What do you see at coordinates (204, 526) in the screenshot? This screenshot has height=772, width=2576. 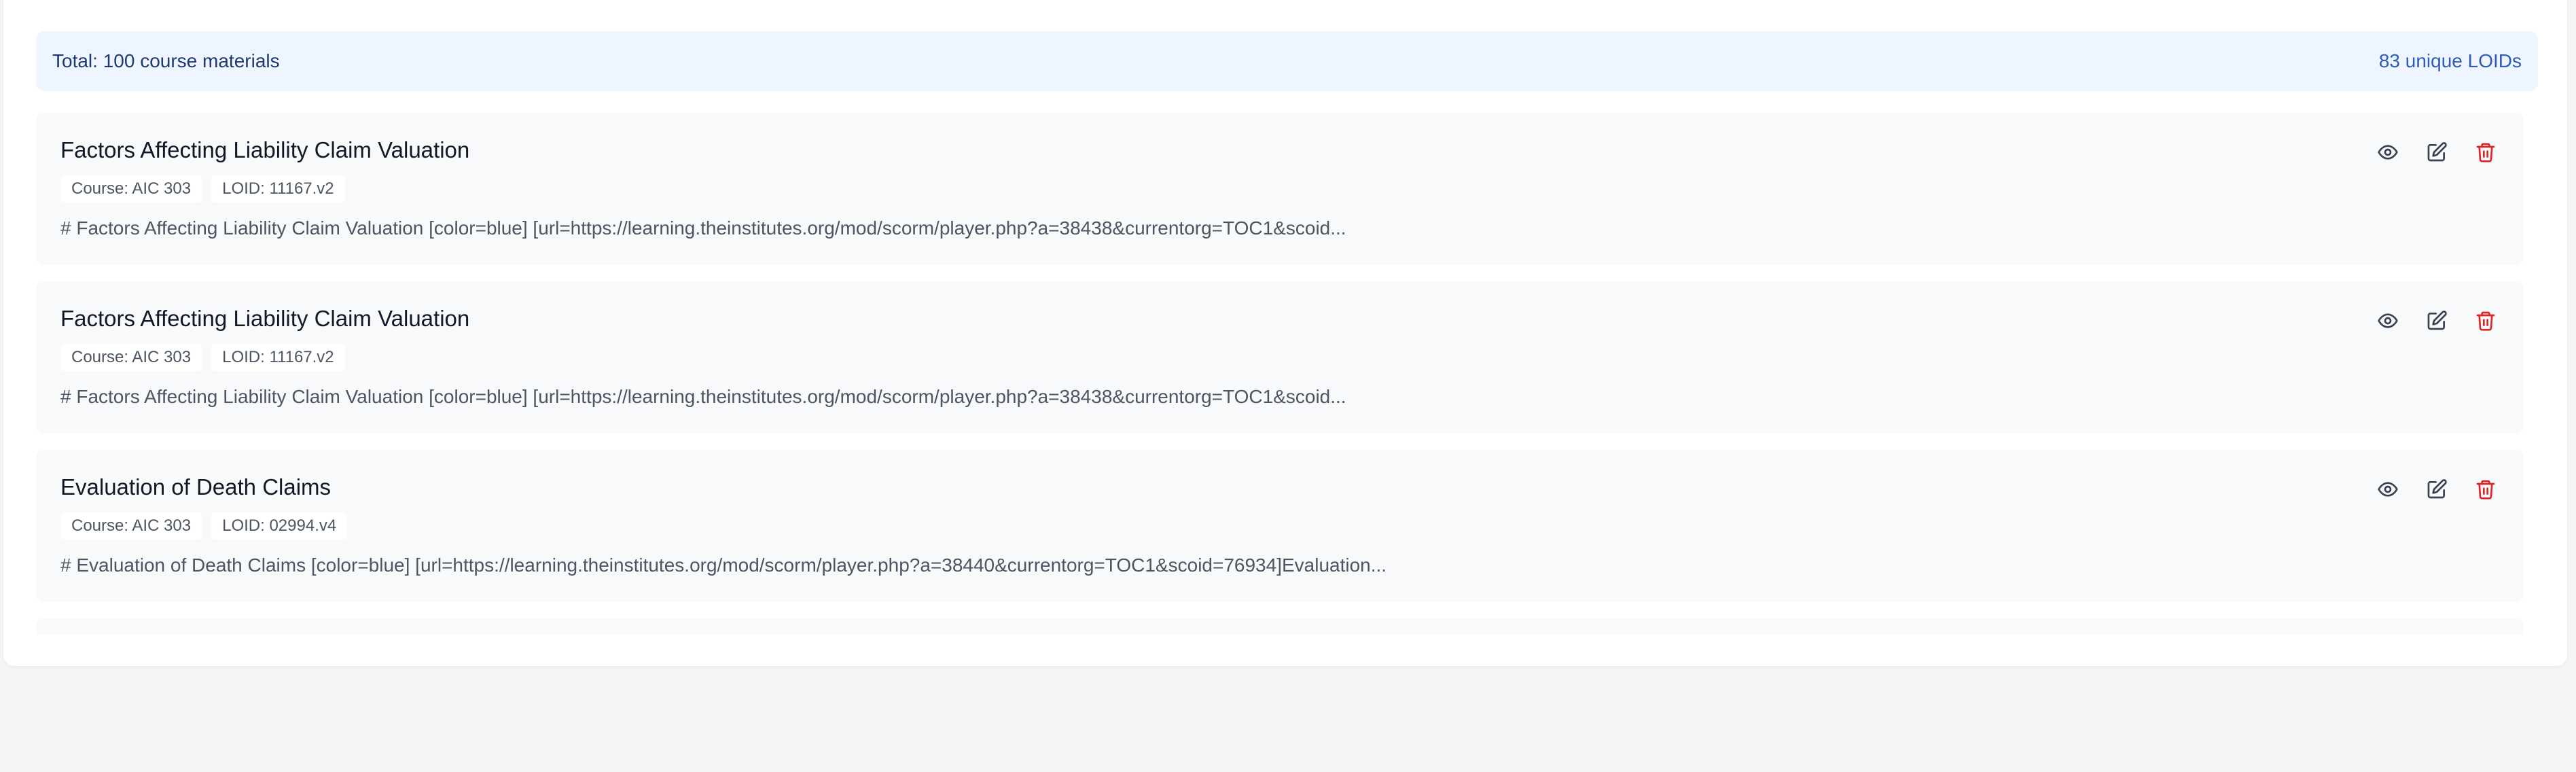 I see `material-tags: Course: AIC 303 LOID: 02994.v4` at bounding box center [204, 526].